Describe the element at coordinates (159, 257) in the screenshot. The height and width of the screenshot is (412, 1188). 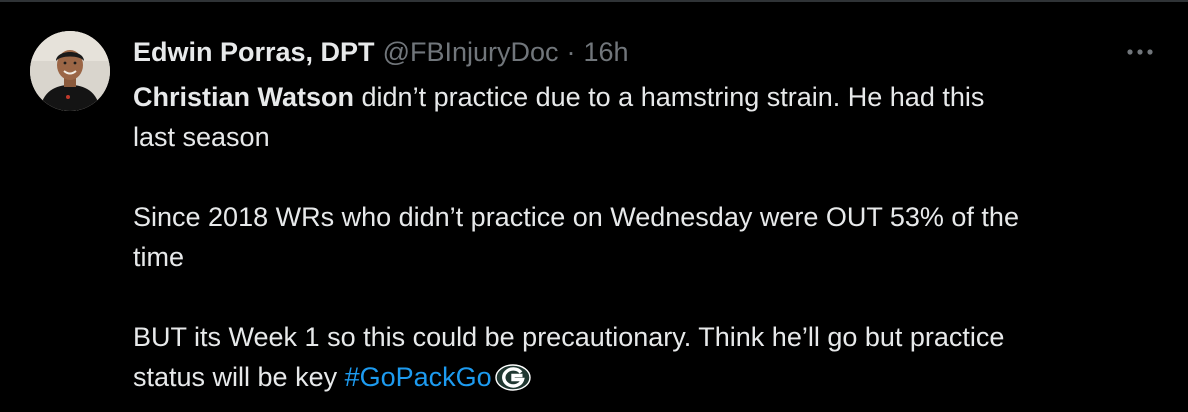
I see `paragraph-2-line-2: time` at that location.